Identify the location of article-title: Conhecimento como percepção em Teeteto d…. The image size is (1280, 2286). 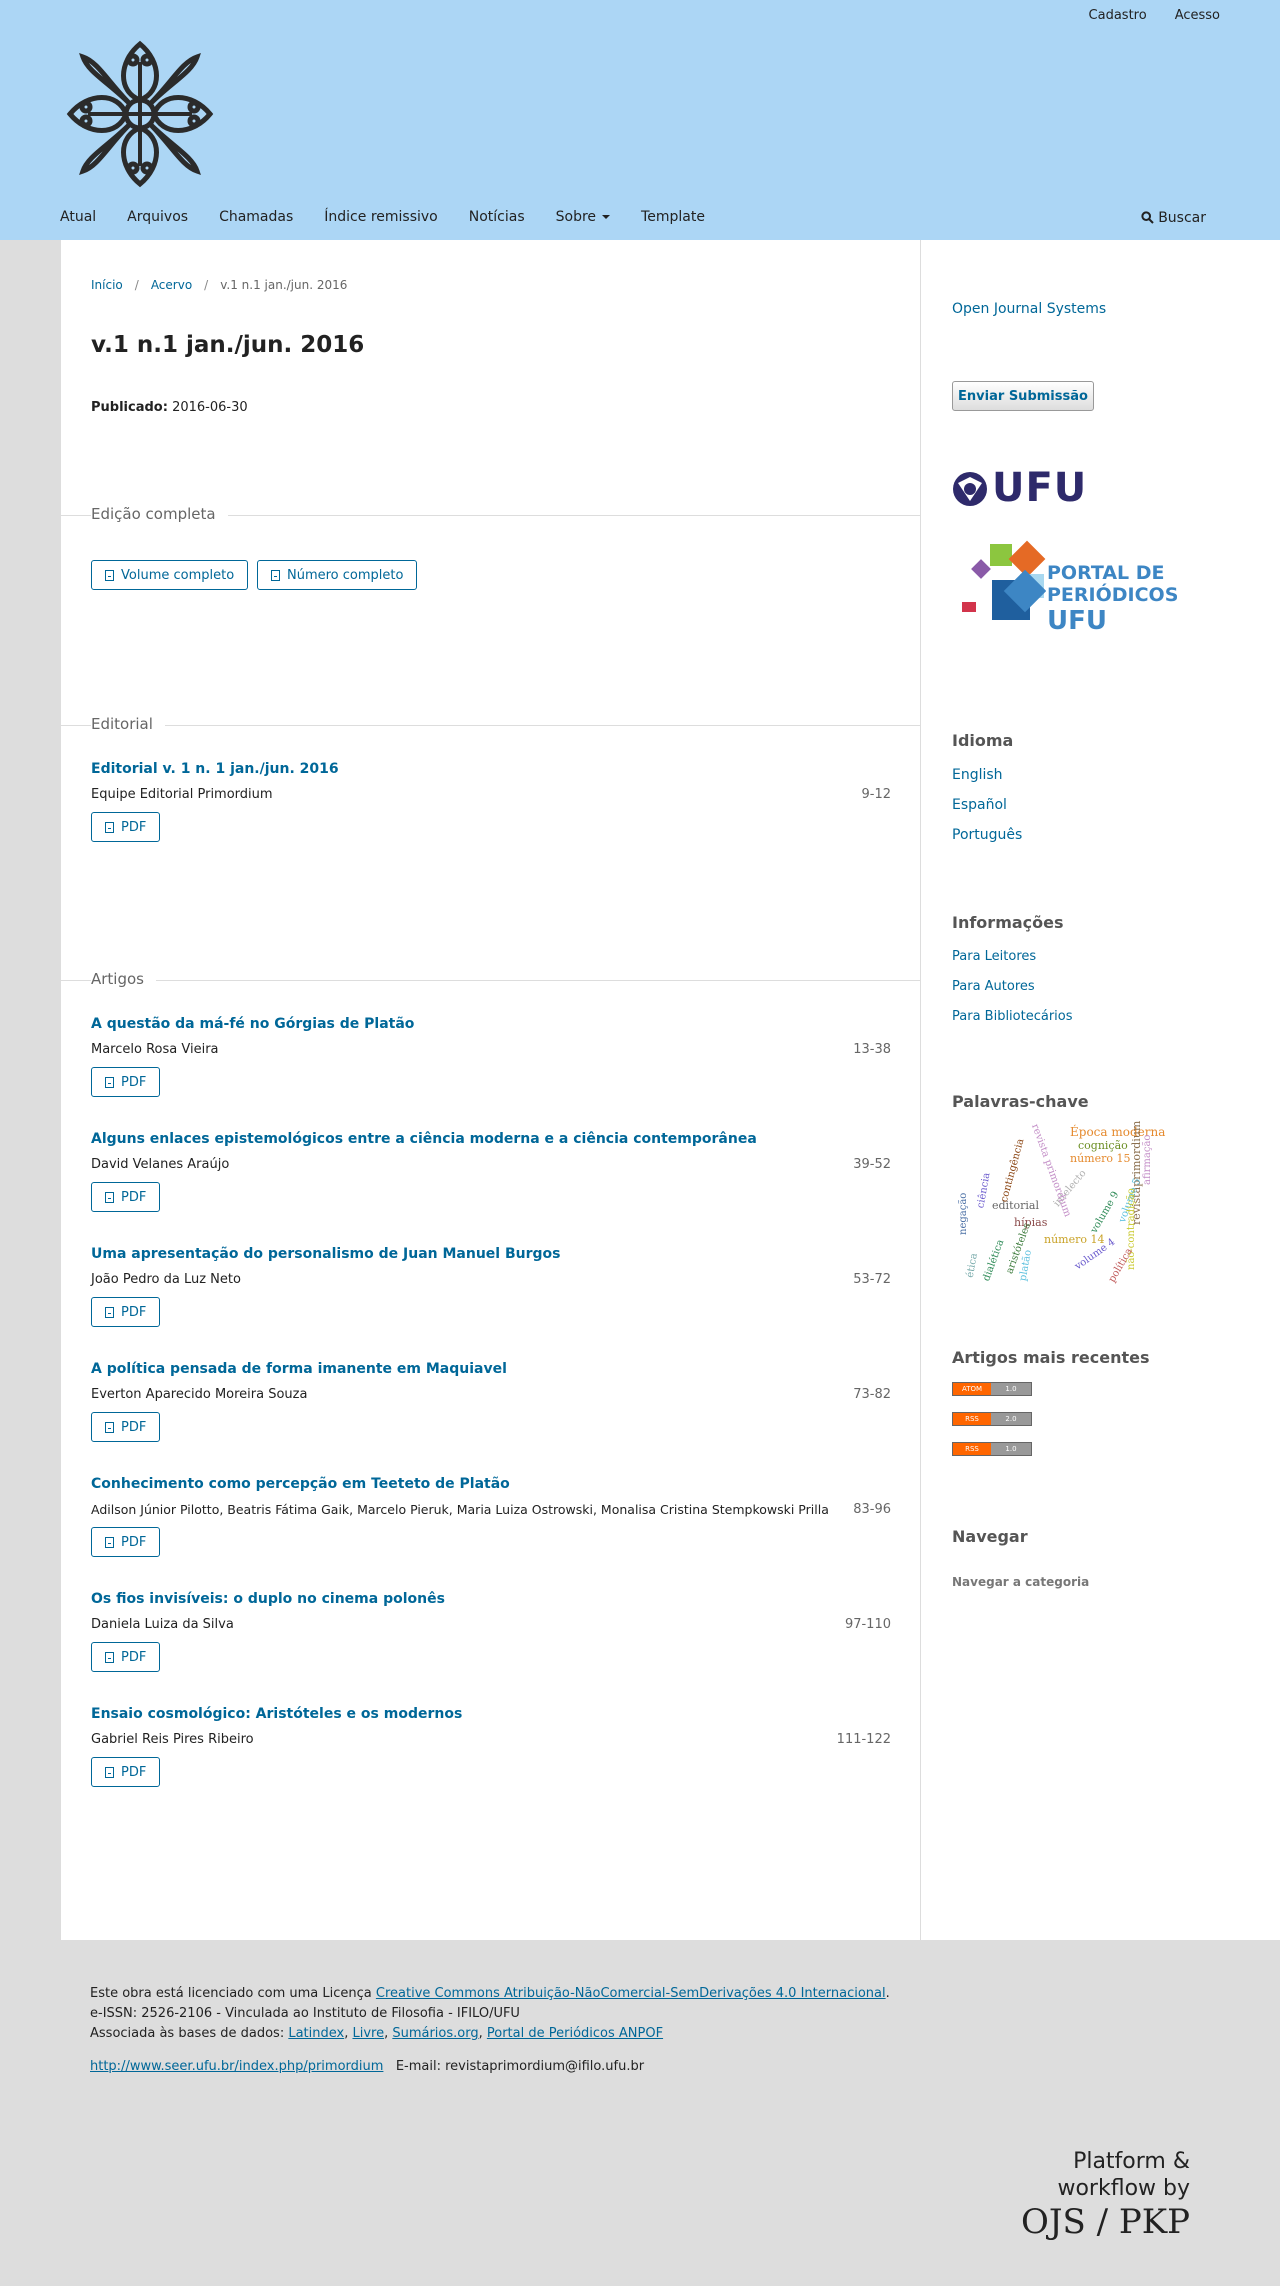
(300, 1484).